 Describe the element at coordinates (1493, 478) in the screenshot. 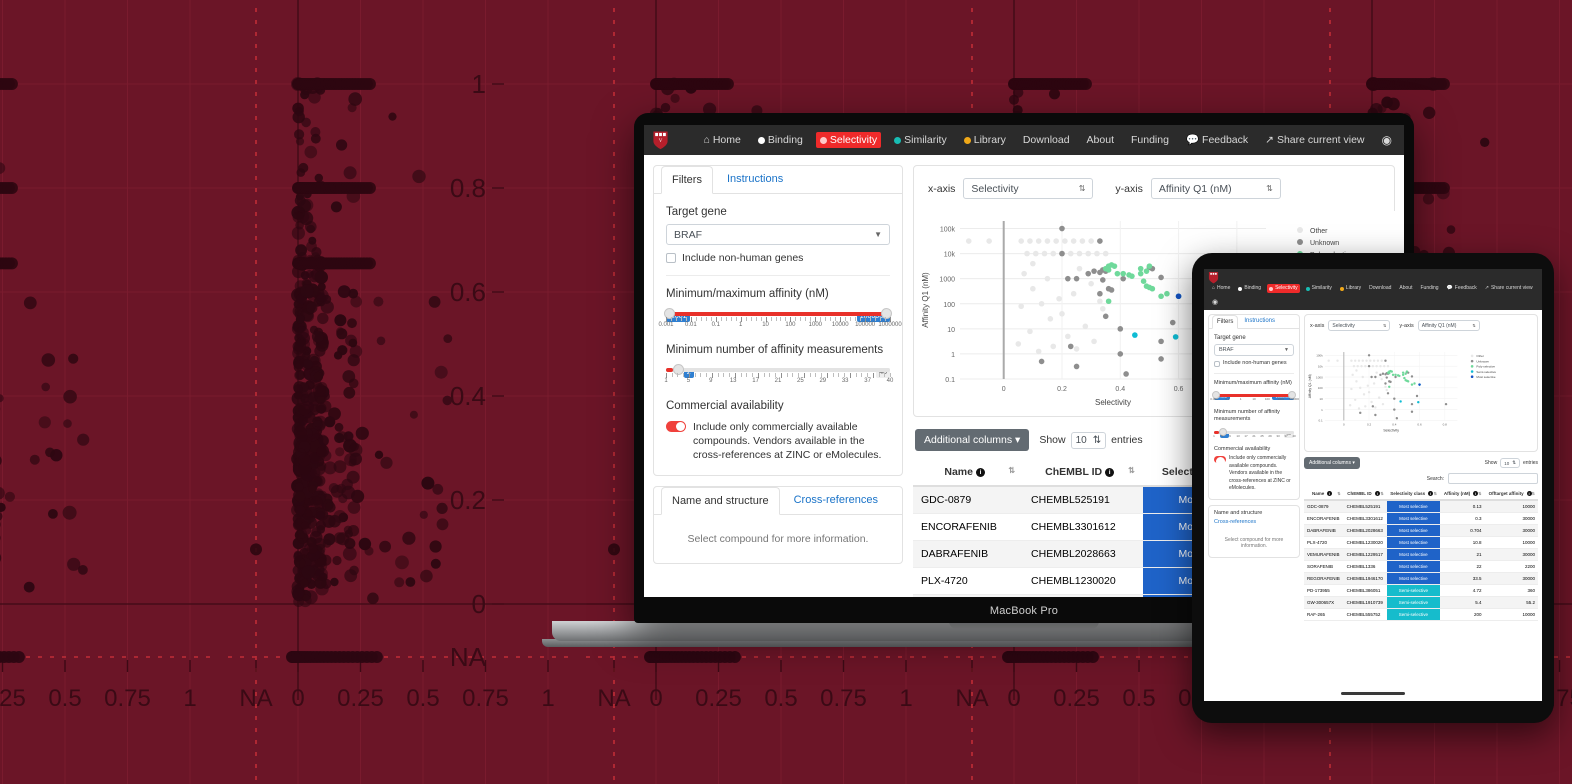

I see `search-input` at that location.